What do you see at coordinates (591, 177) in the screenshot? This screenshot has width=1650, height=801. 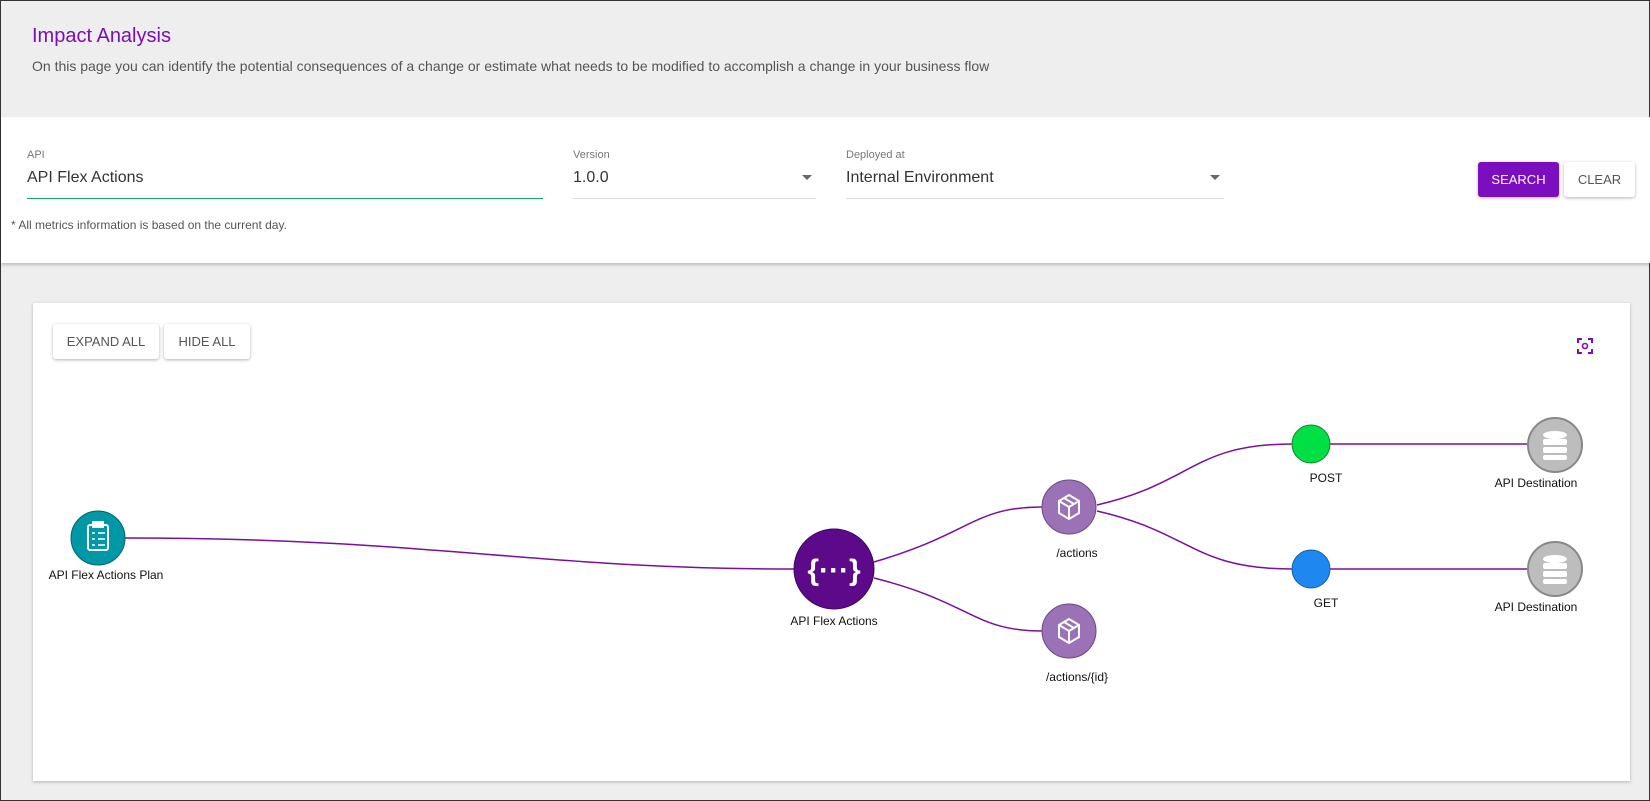 I see `version-value: 1.0.0` at bounding box center [591, 177].